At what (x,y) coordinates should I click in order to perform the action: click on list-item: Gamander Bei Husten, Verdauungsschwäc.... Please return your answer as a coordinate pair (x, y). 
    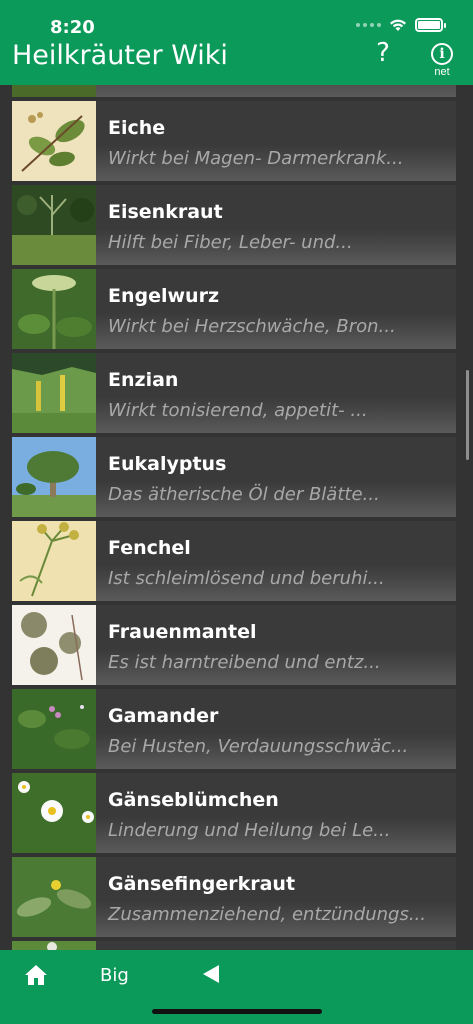
    Looking at the image, I should click on (234, 729).